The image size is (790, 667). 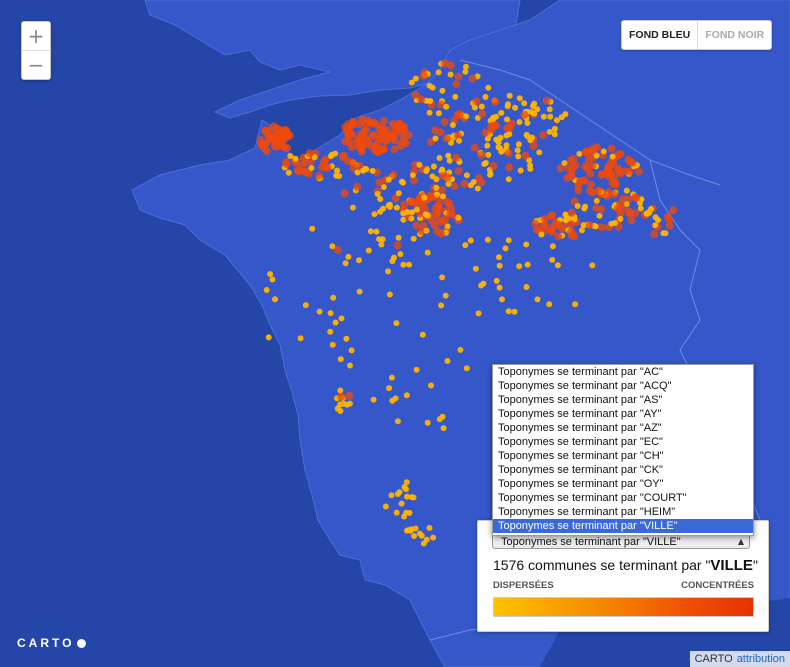 What do you see at coordinates (623, 512) in the screenshot?
I see `dropdown-option: Toponymes se terminant par "HEIM"` at bounding box center [623, 512].